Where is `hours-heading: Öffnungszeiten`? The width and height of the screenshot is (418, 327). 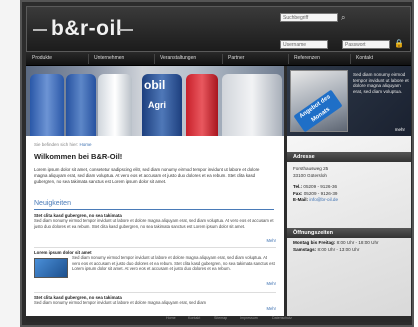 hours-heading: Öffnungszeiten is located at coordinates (349, 233).